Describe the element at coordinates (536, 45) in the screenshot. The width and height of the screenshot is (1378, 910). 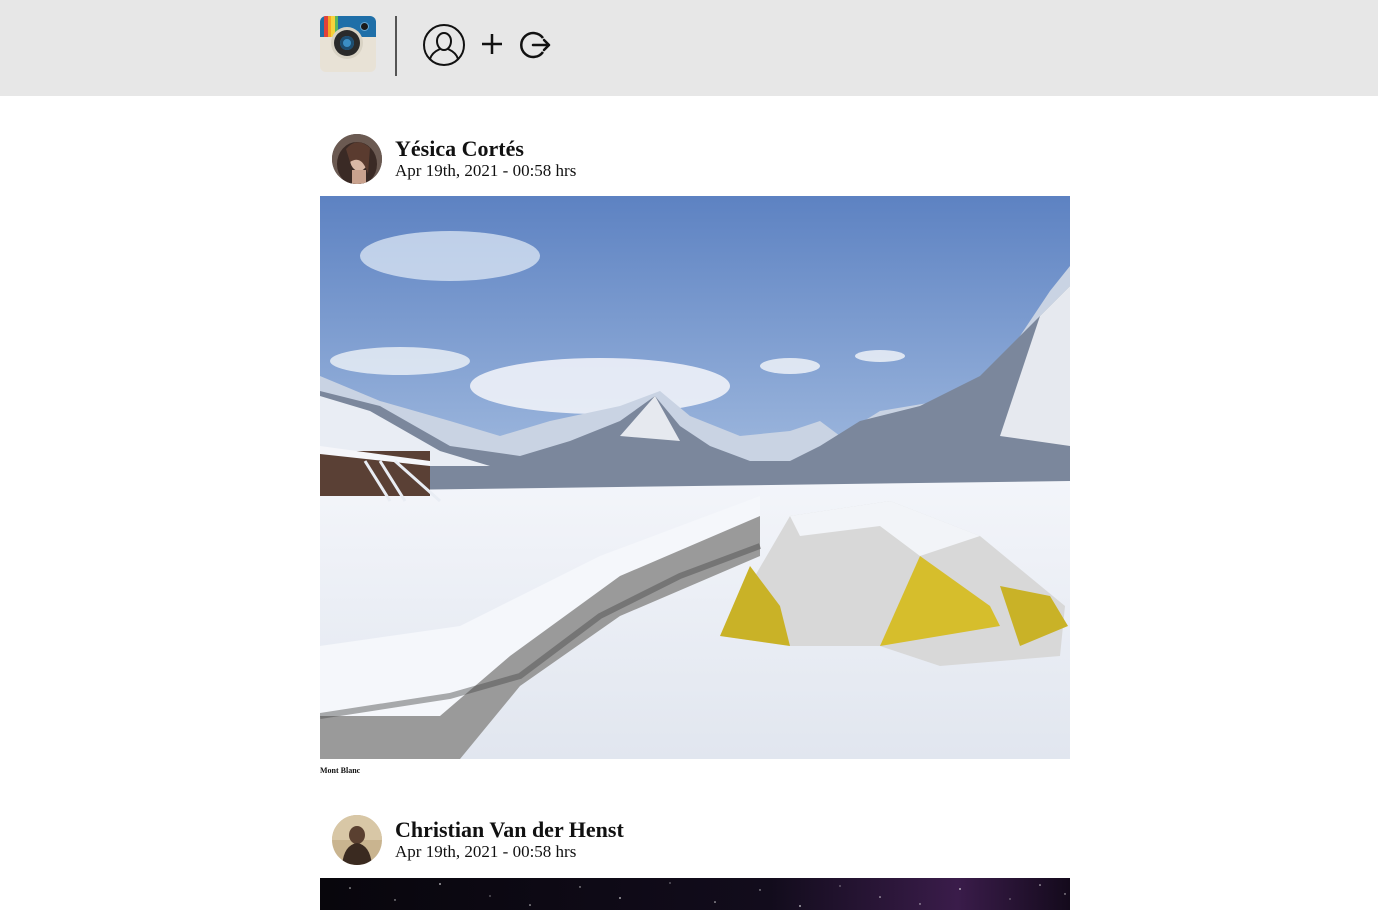
I see `logout-icon` at that location.